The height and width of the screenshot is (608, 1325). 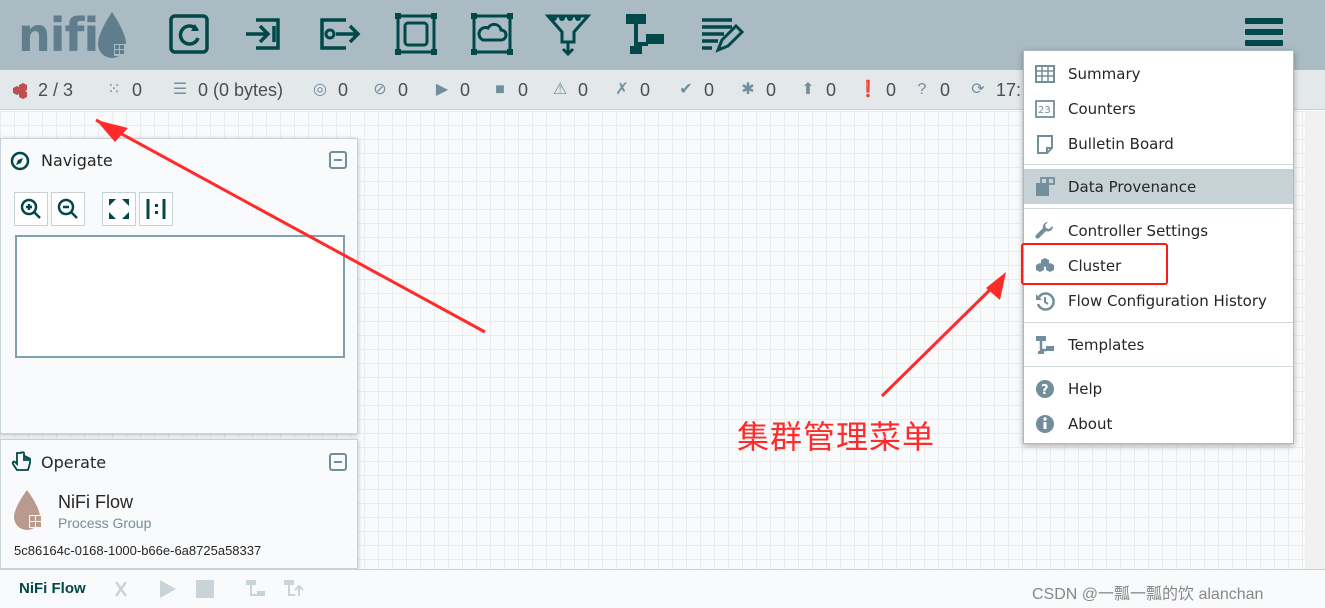 What do you see at coordinates (1045, 74) in the screenshot?
I see `table-icon` at bounding box center [1045, 74].